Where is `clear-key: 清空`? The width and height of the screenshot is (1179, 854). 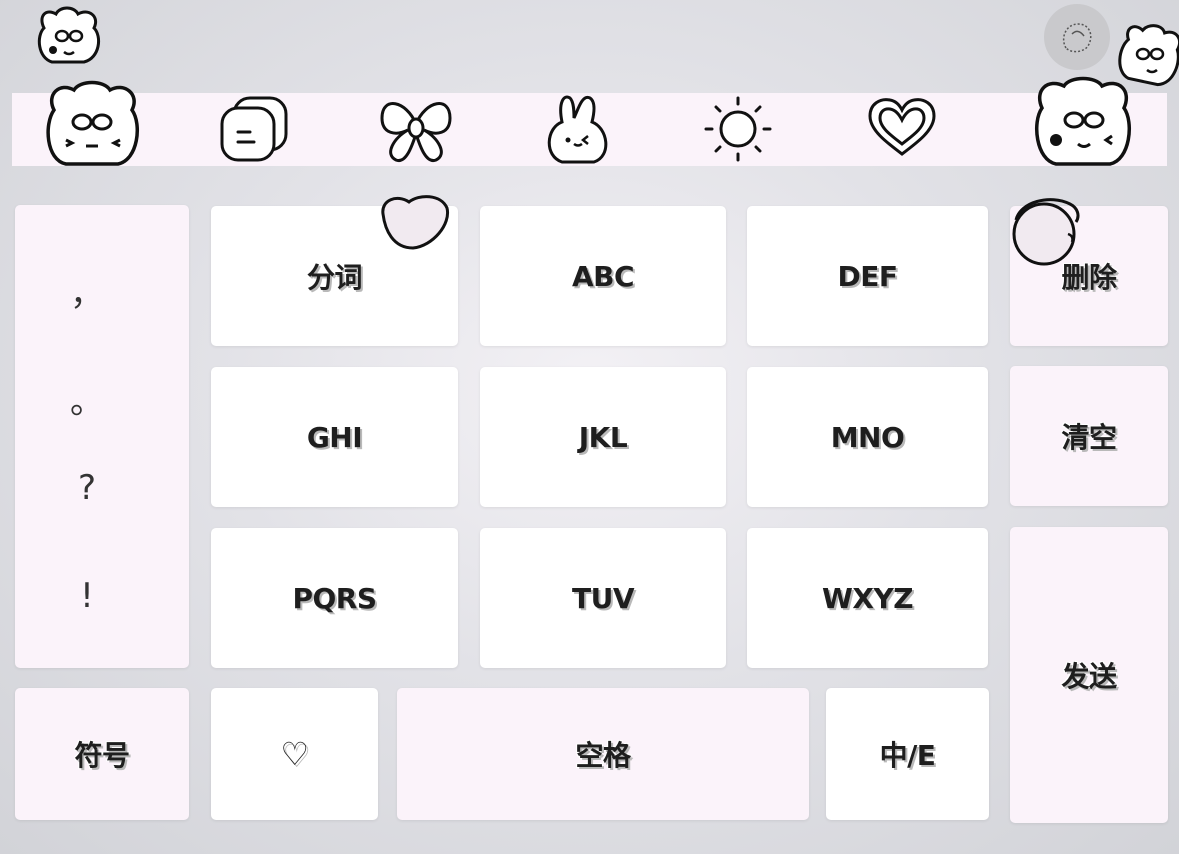 clear-key: 清空 is located at coordinates (1089, 436).